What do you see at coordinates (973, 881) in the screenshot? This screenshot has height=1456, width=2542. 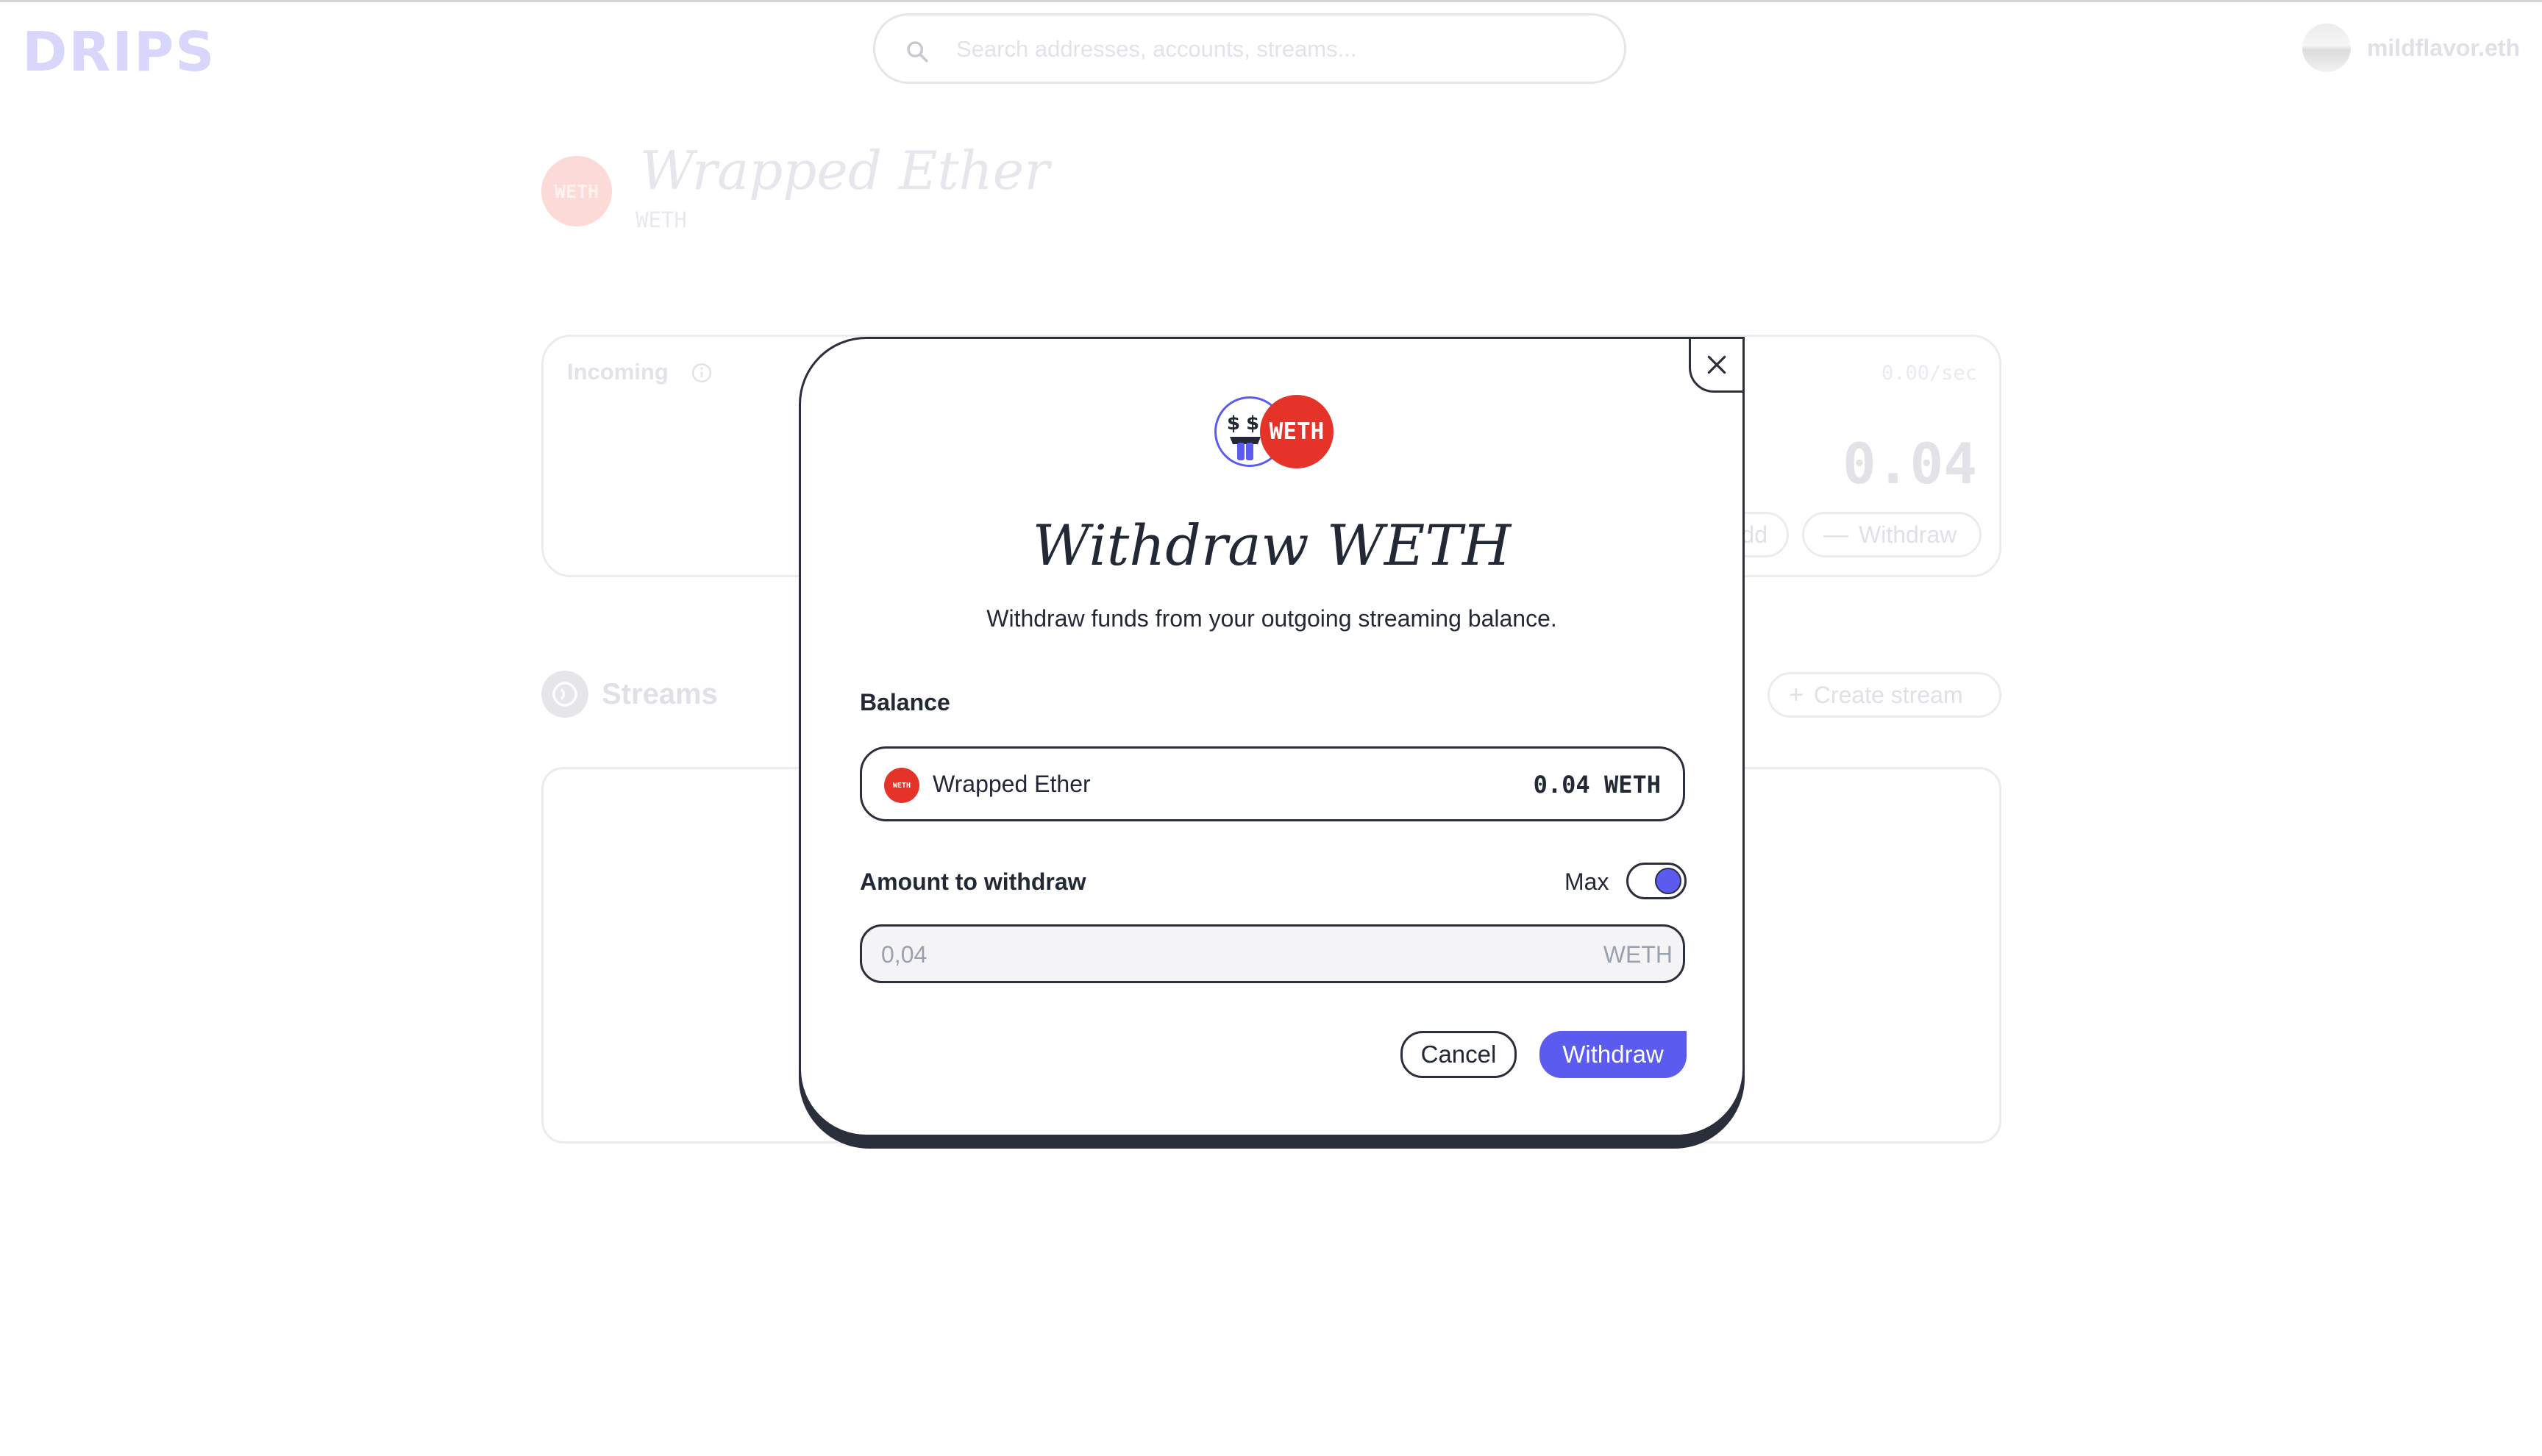 I see `amount-label: Amount to withdraw` at bounding box center [973, 881].